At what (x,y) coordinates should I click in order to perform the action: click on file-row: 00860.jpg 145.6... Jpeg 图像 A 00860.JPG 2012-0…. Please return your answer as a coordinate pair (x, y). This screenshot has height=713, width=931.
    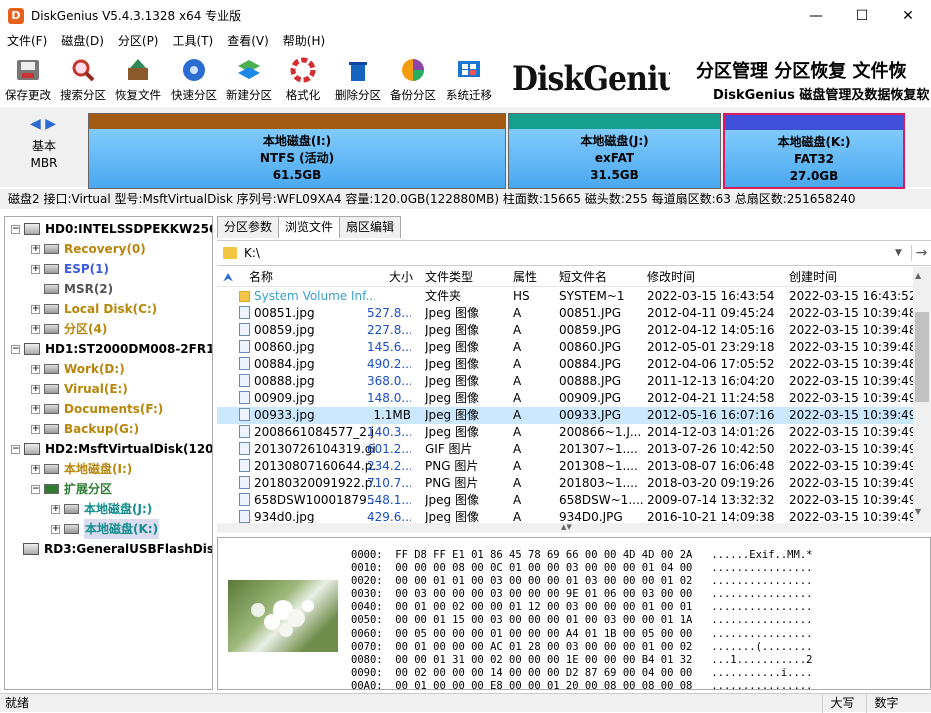
    Looking at the image, I should click on (565, 347).